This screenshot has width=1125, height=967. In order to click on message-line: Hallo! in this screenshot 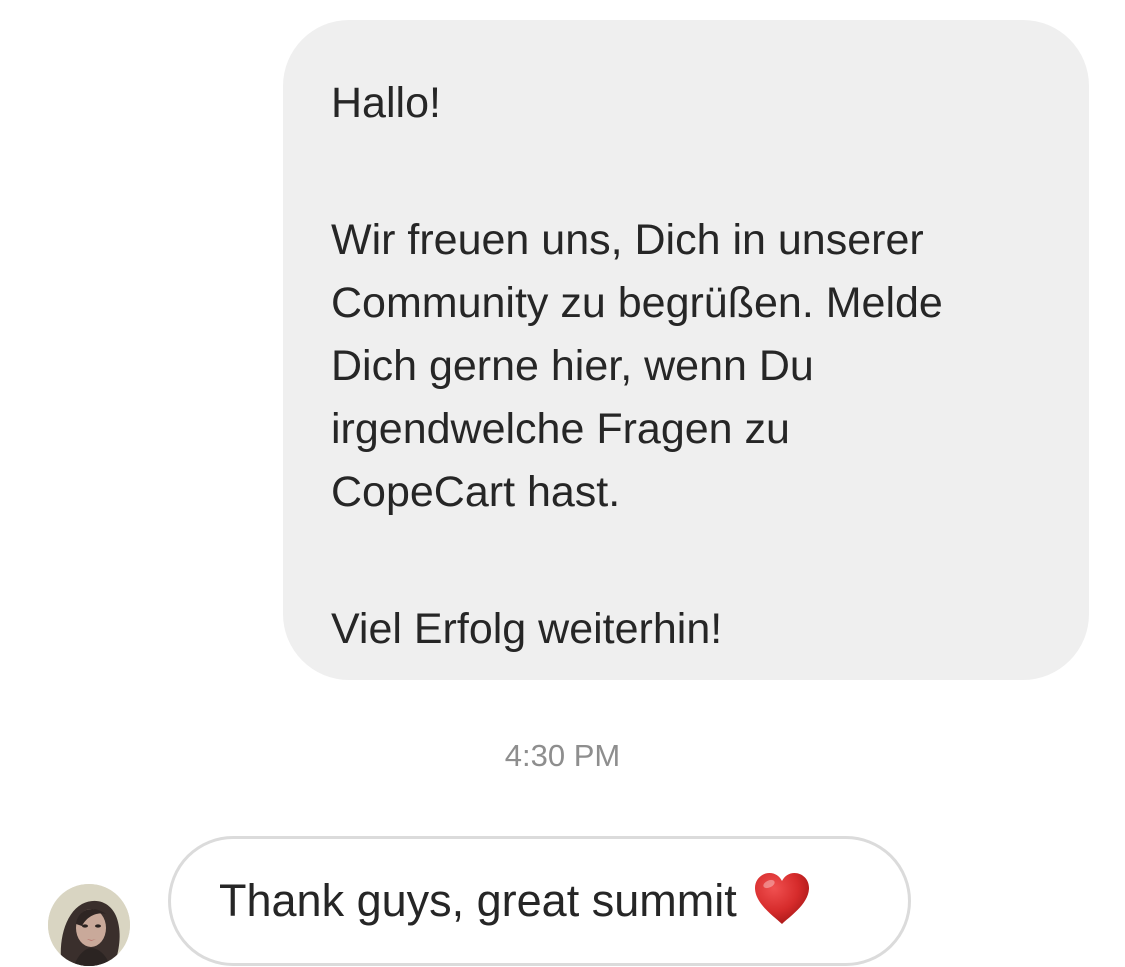, I will do `click(386, 103)`.